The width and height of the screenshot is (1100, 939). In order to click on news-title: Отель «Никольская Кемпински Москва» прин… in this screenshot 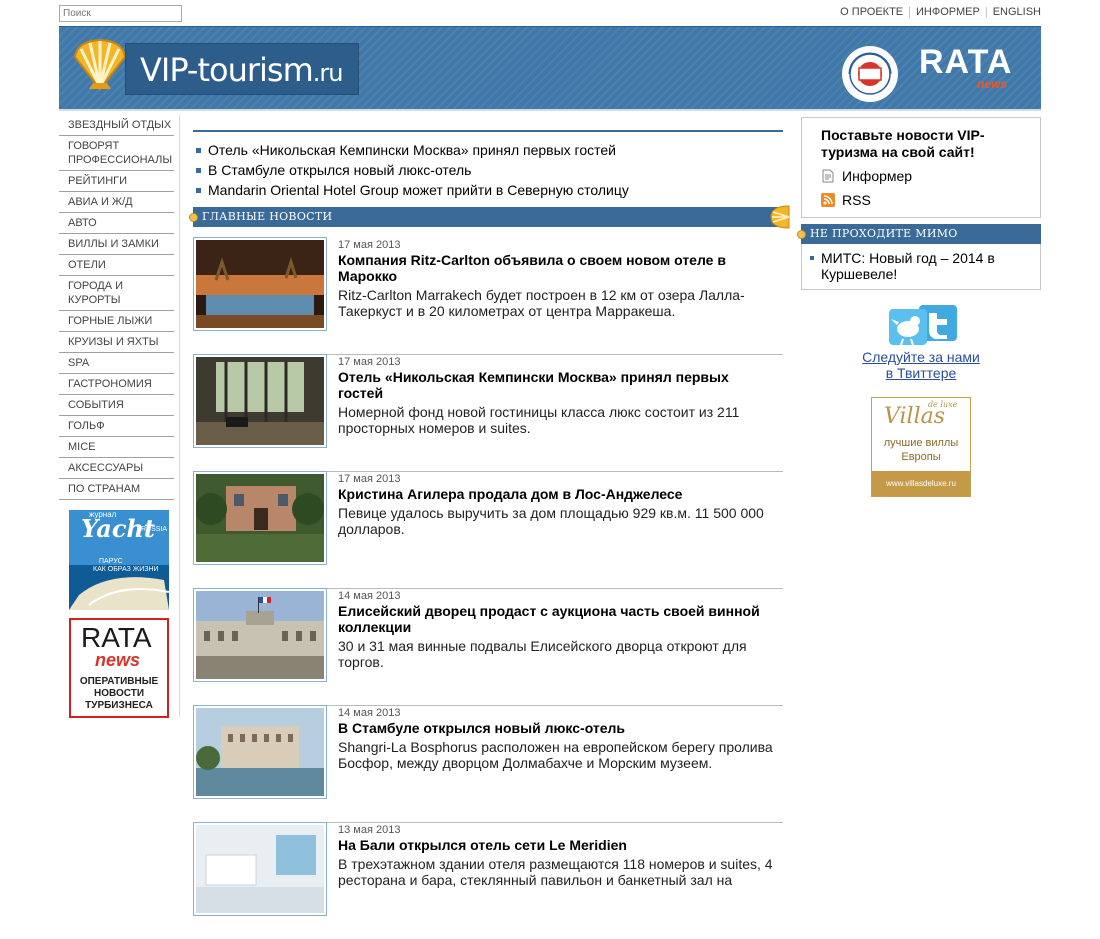, I will do `click(555, 385)`.